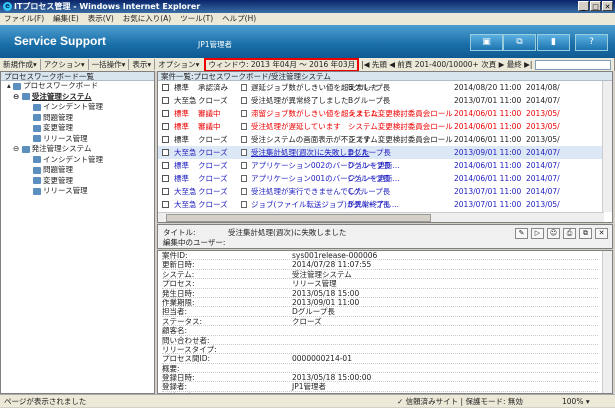 The height and width of the screenshot is (408, 615). Describe the element at coordinates (576, 401) in the screenshot. I see `zoom-level: 100% ▾` at that location.